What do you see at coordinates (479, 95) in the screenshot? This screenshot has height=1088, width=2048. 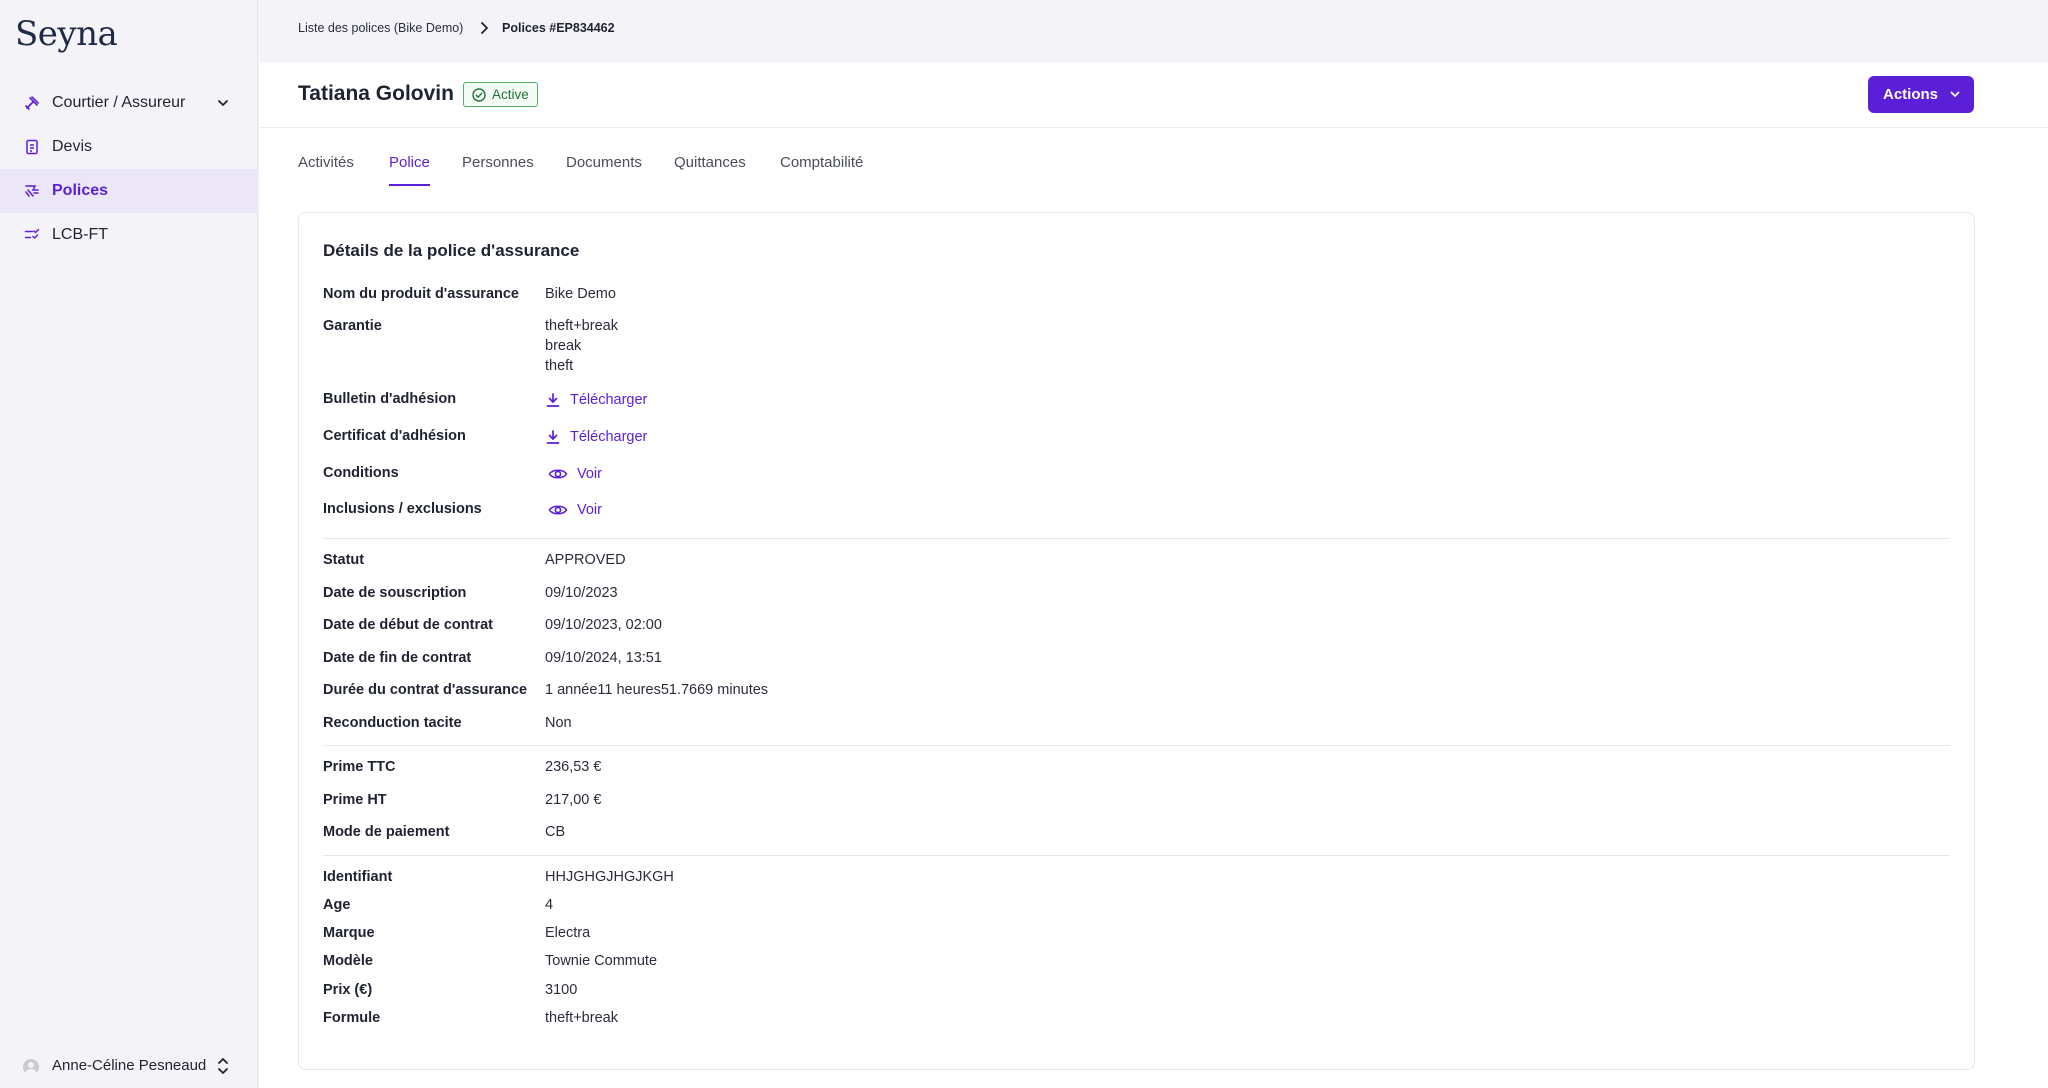 I see `check-circle-icon` at bounding box center [479, 95].